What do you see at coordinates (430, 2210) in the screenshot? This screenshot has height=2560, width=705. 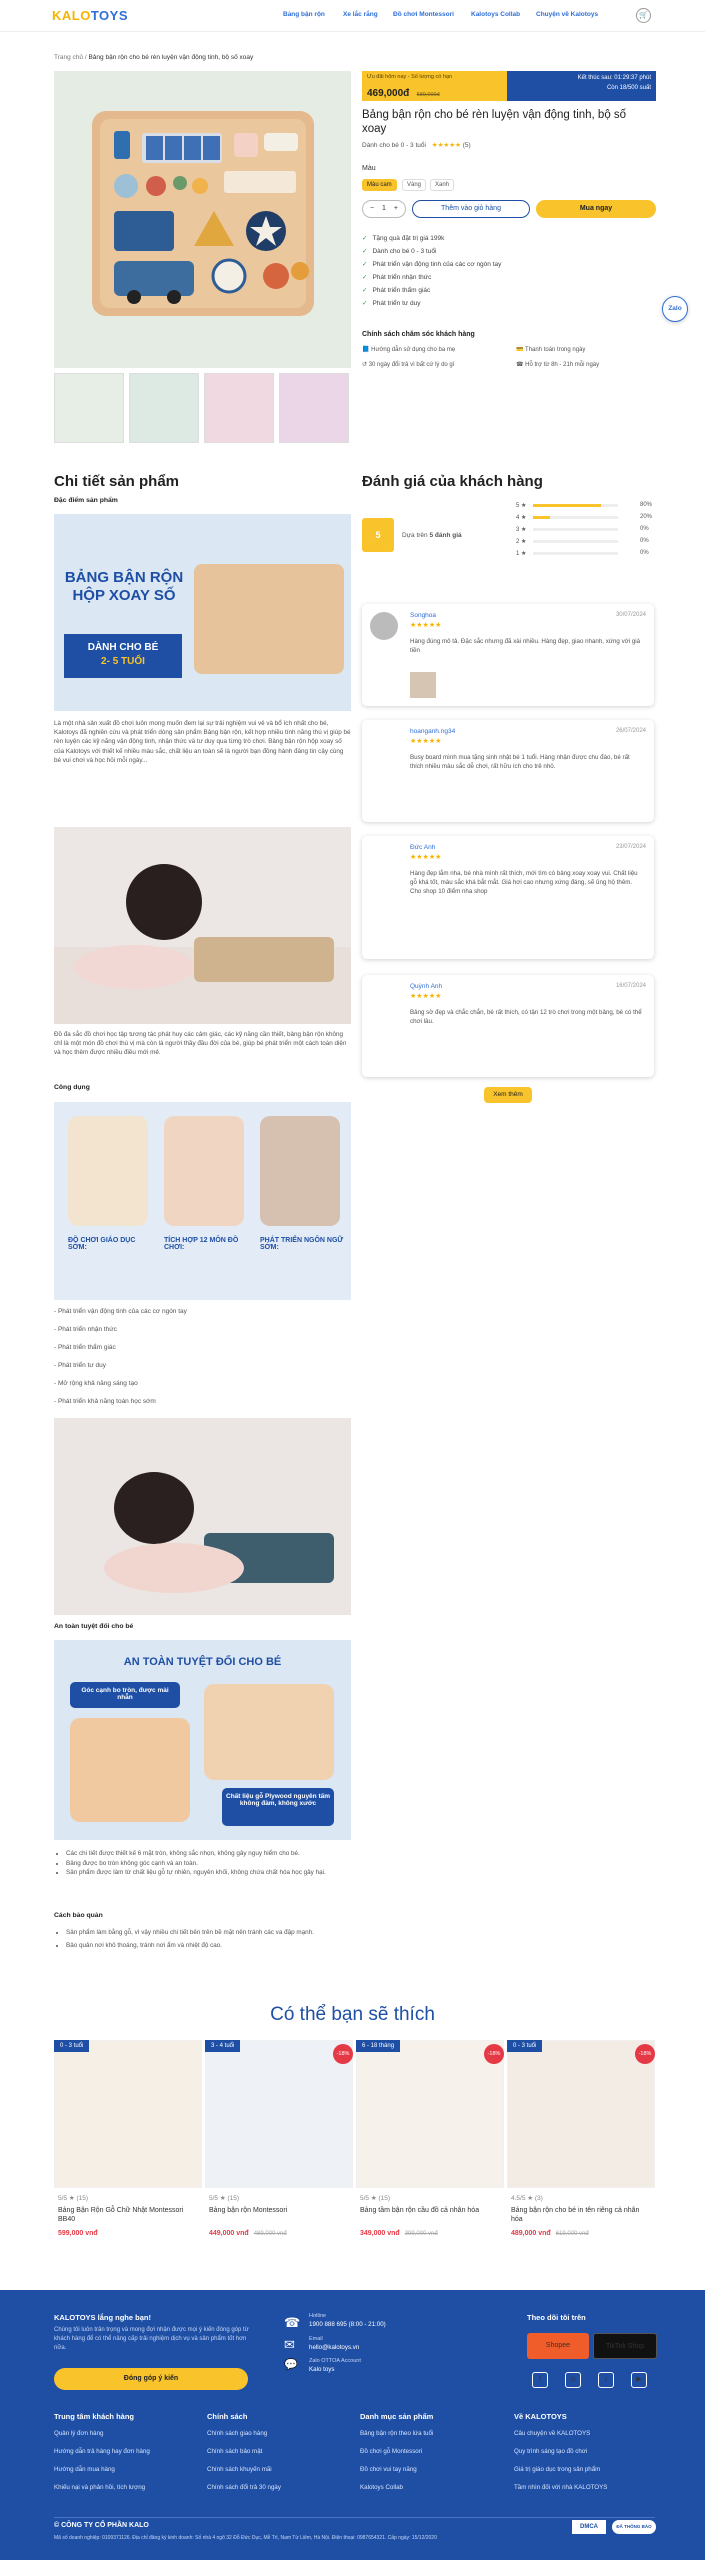 I see `product-card-name: Bảng tầm bận rộn cầu đồ cả nhân hóa` at bounding box center [430, 2210].